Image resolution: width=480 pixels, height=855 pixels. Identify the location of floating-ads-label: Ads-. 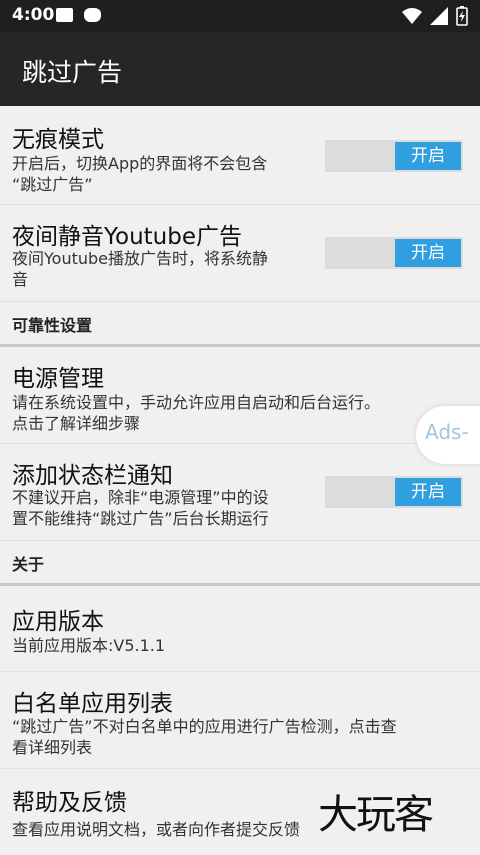
(447, 432).